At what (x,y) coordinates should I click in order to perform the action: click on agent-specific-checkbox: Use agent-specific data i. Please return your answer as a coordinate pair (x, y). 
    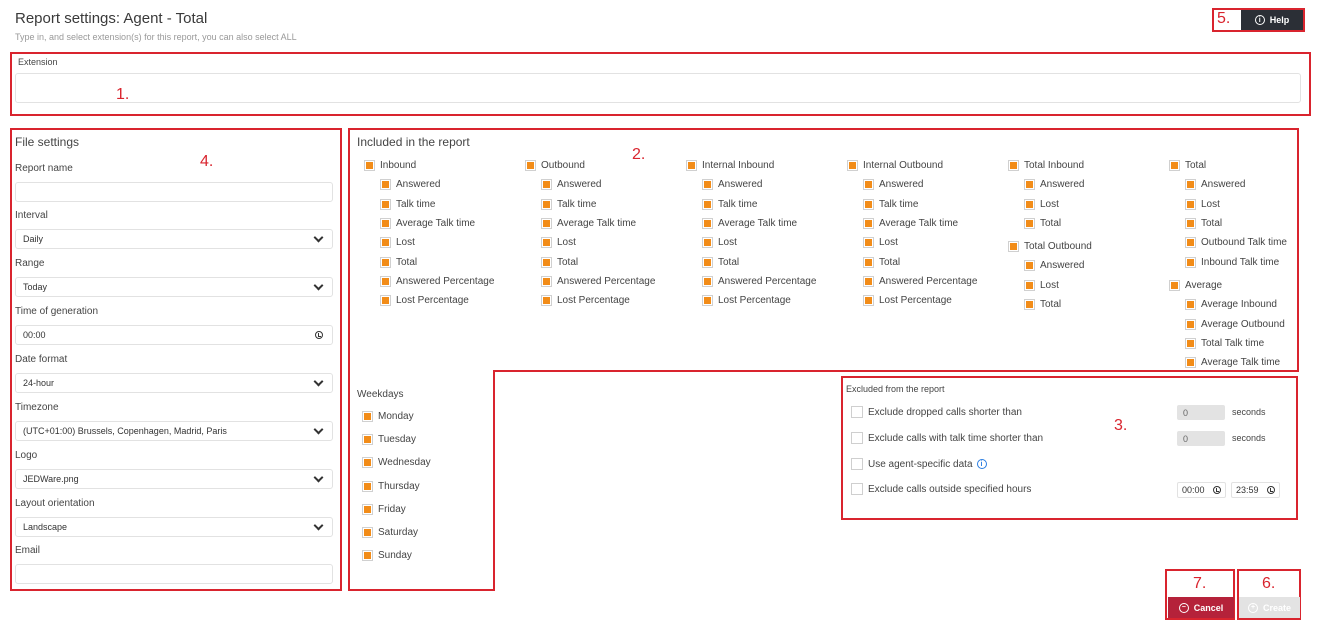
    Looking at the image, I should click on (919, 464).